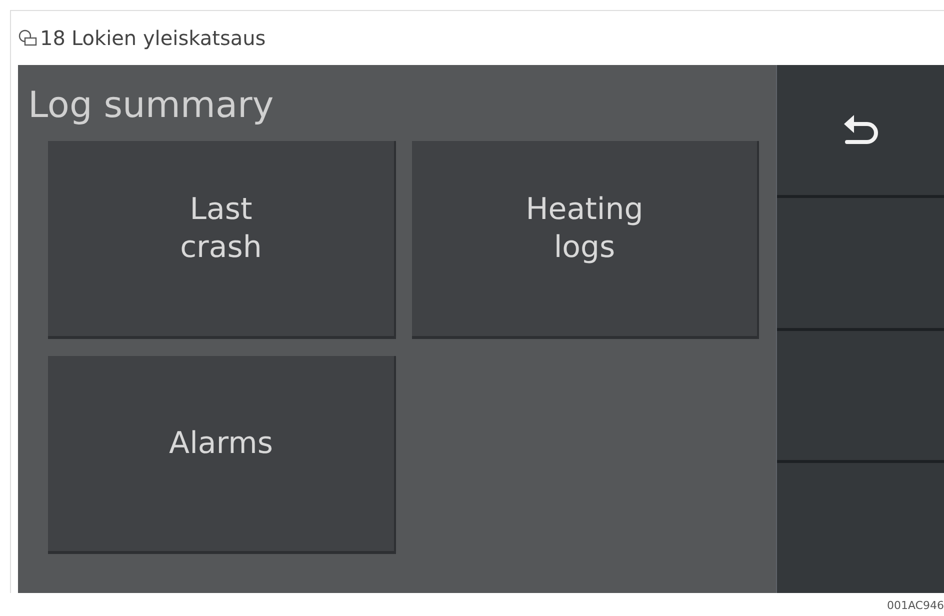 The image size is (944, 616). I want to click on menu-tile: Last crash, so click(222, 240).